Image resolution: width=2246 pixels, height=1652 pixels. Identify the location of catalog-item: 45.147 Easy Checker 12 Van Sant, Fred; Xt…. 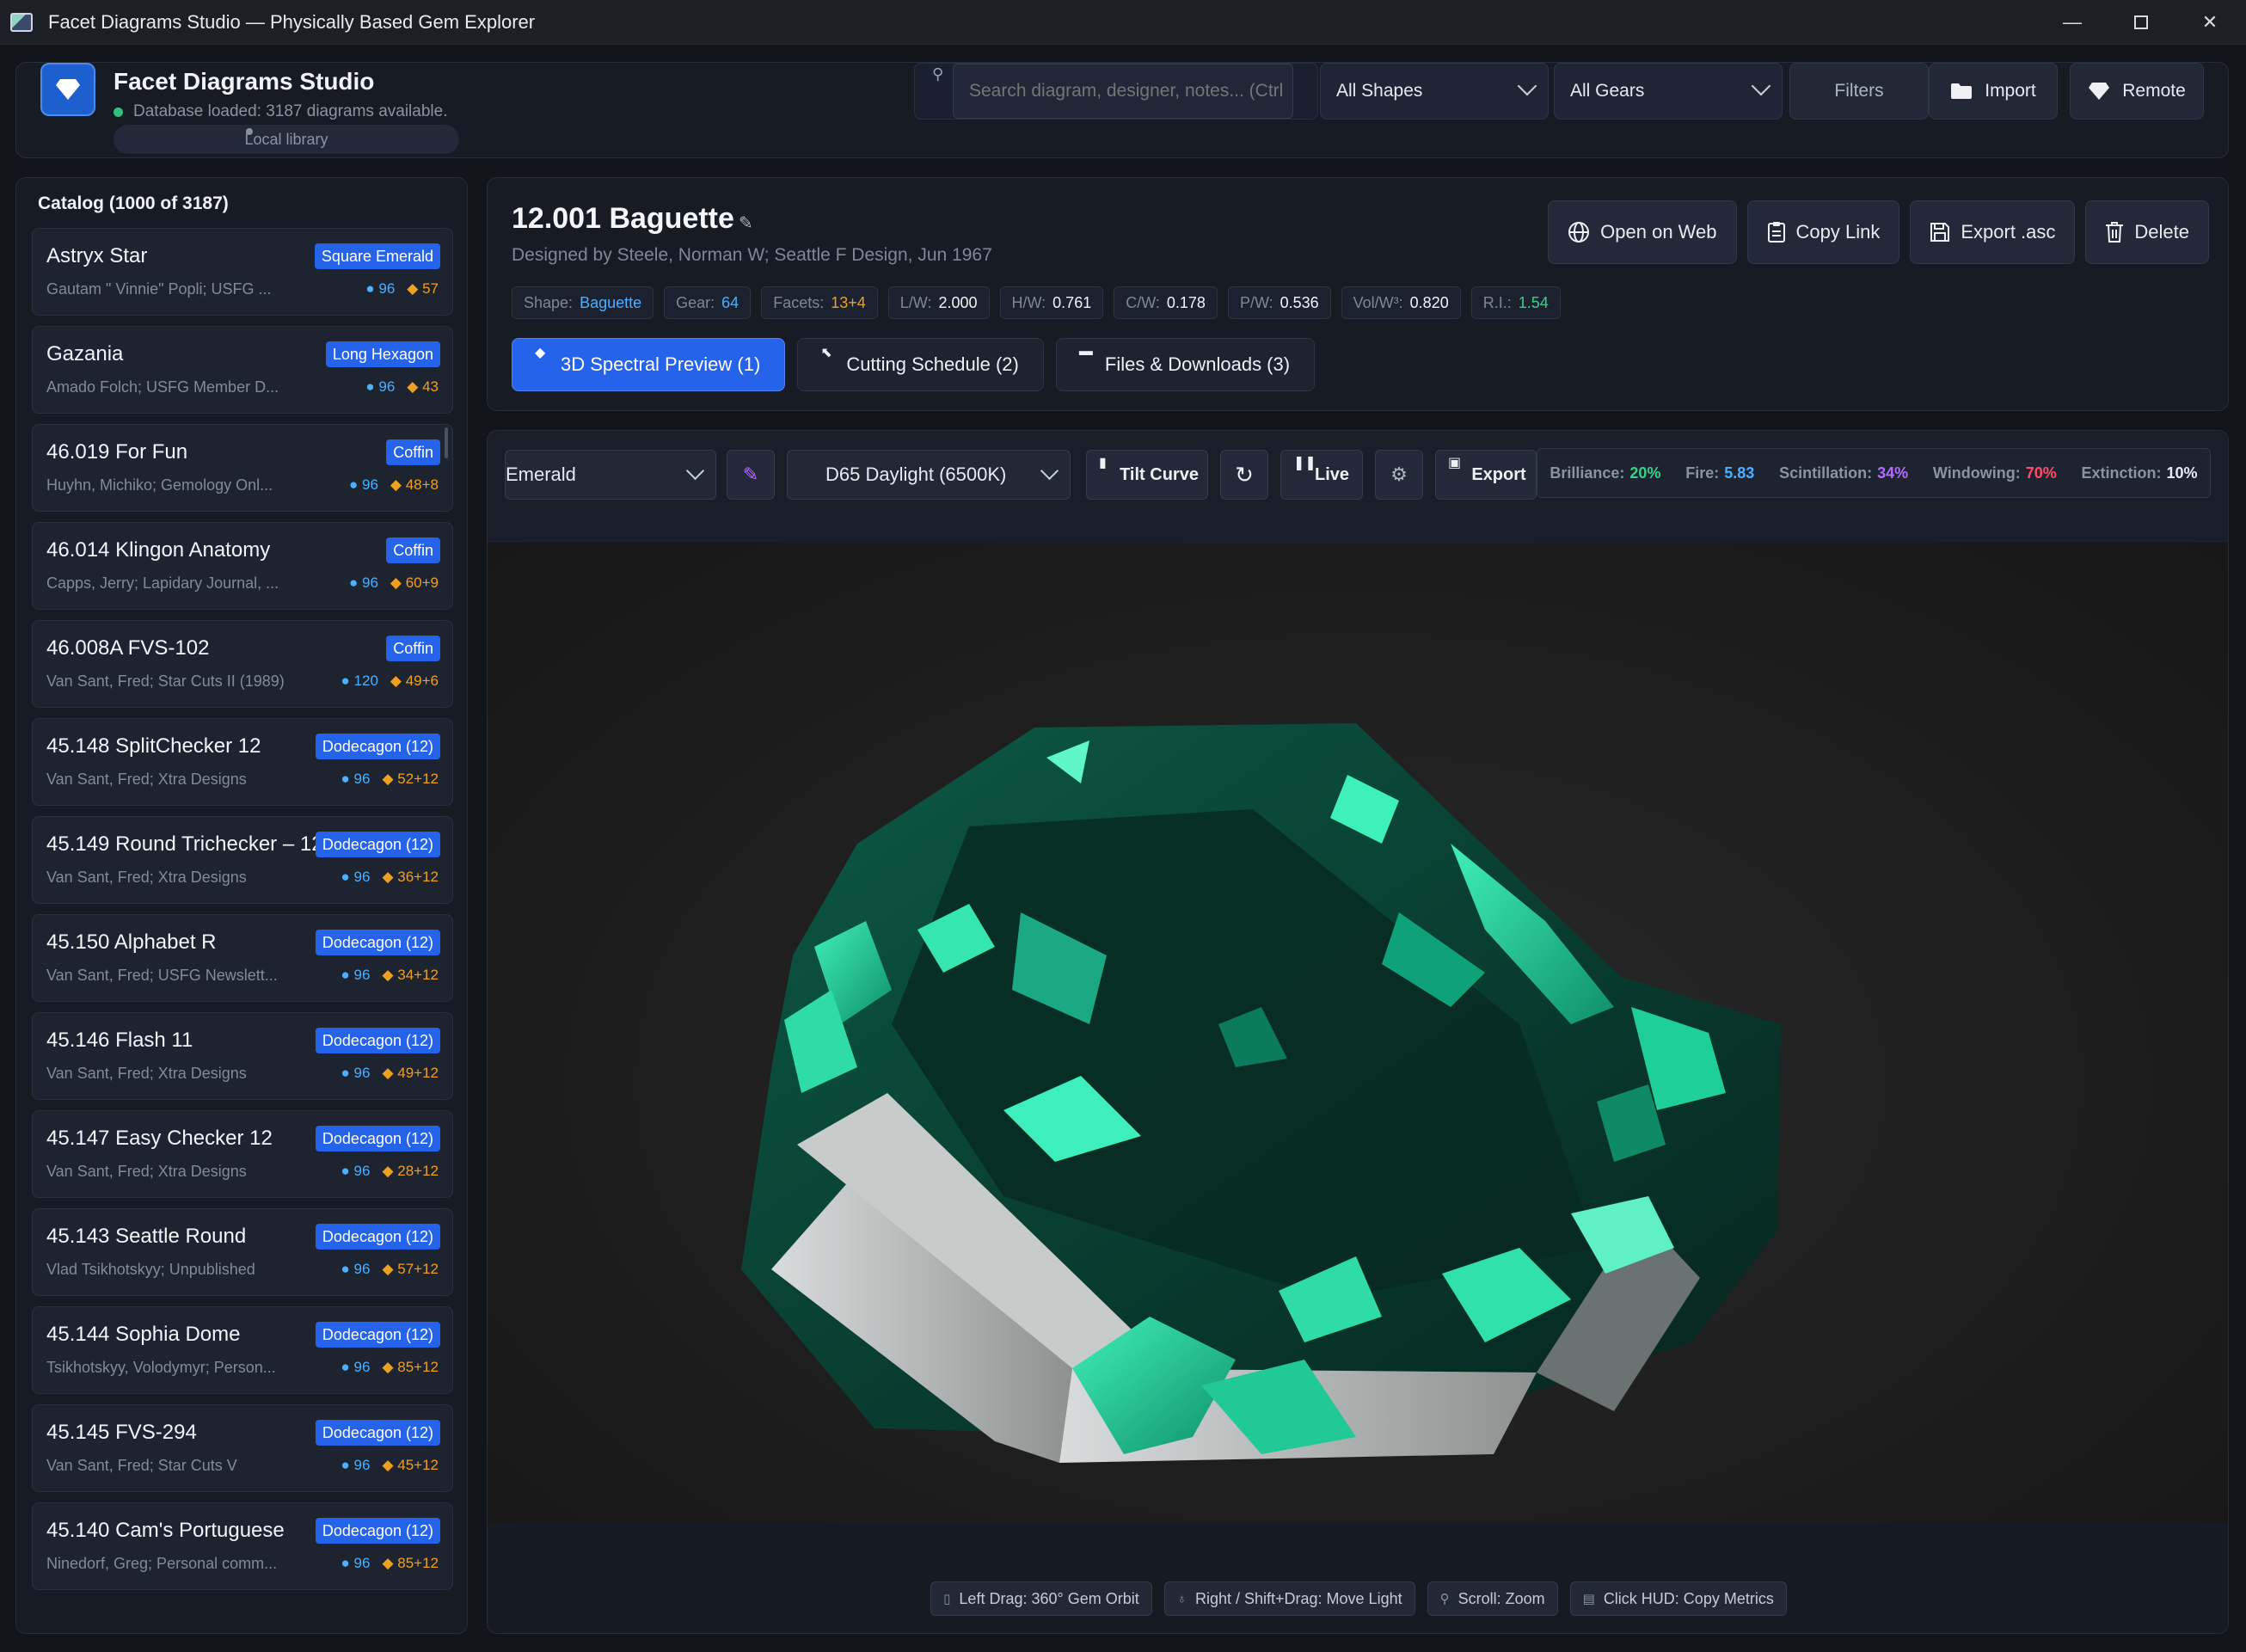
(242, 1154).